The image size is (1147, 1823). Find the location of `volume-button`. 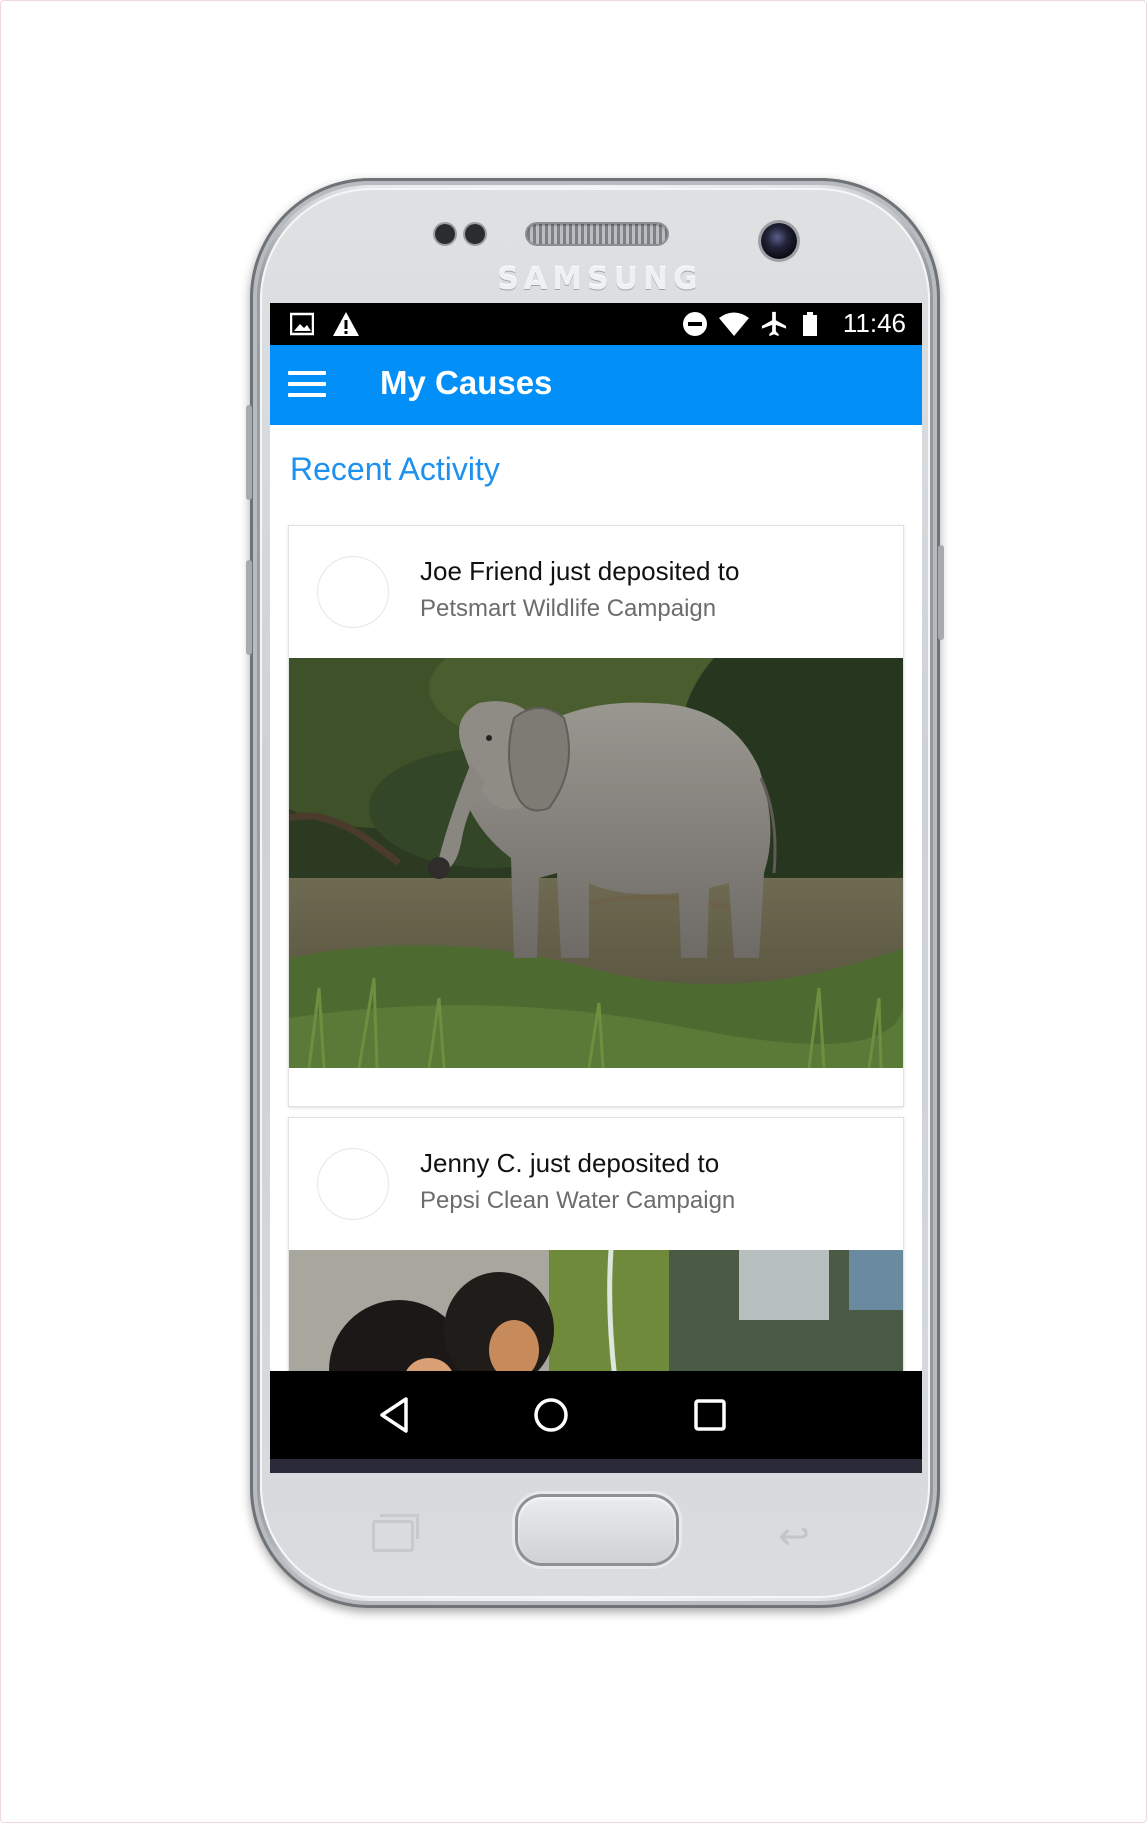

volume-button is located at coordinates (249, 452).